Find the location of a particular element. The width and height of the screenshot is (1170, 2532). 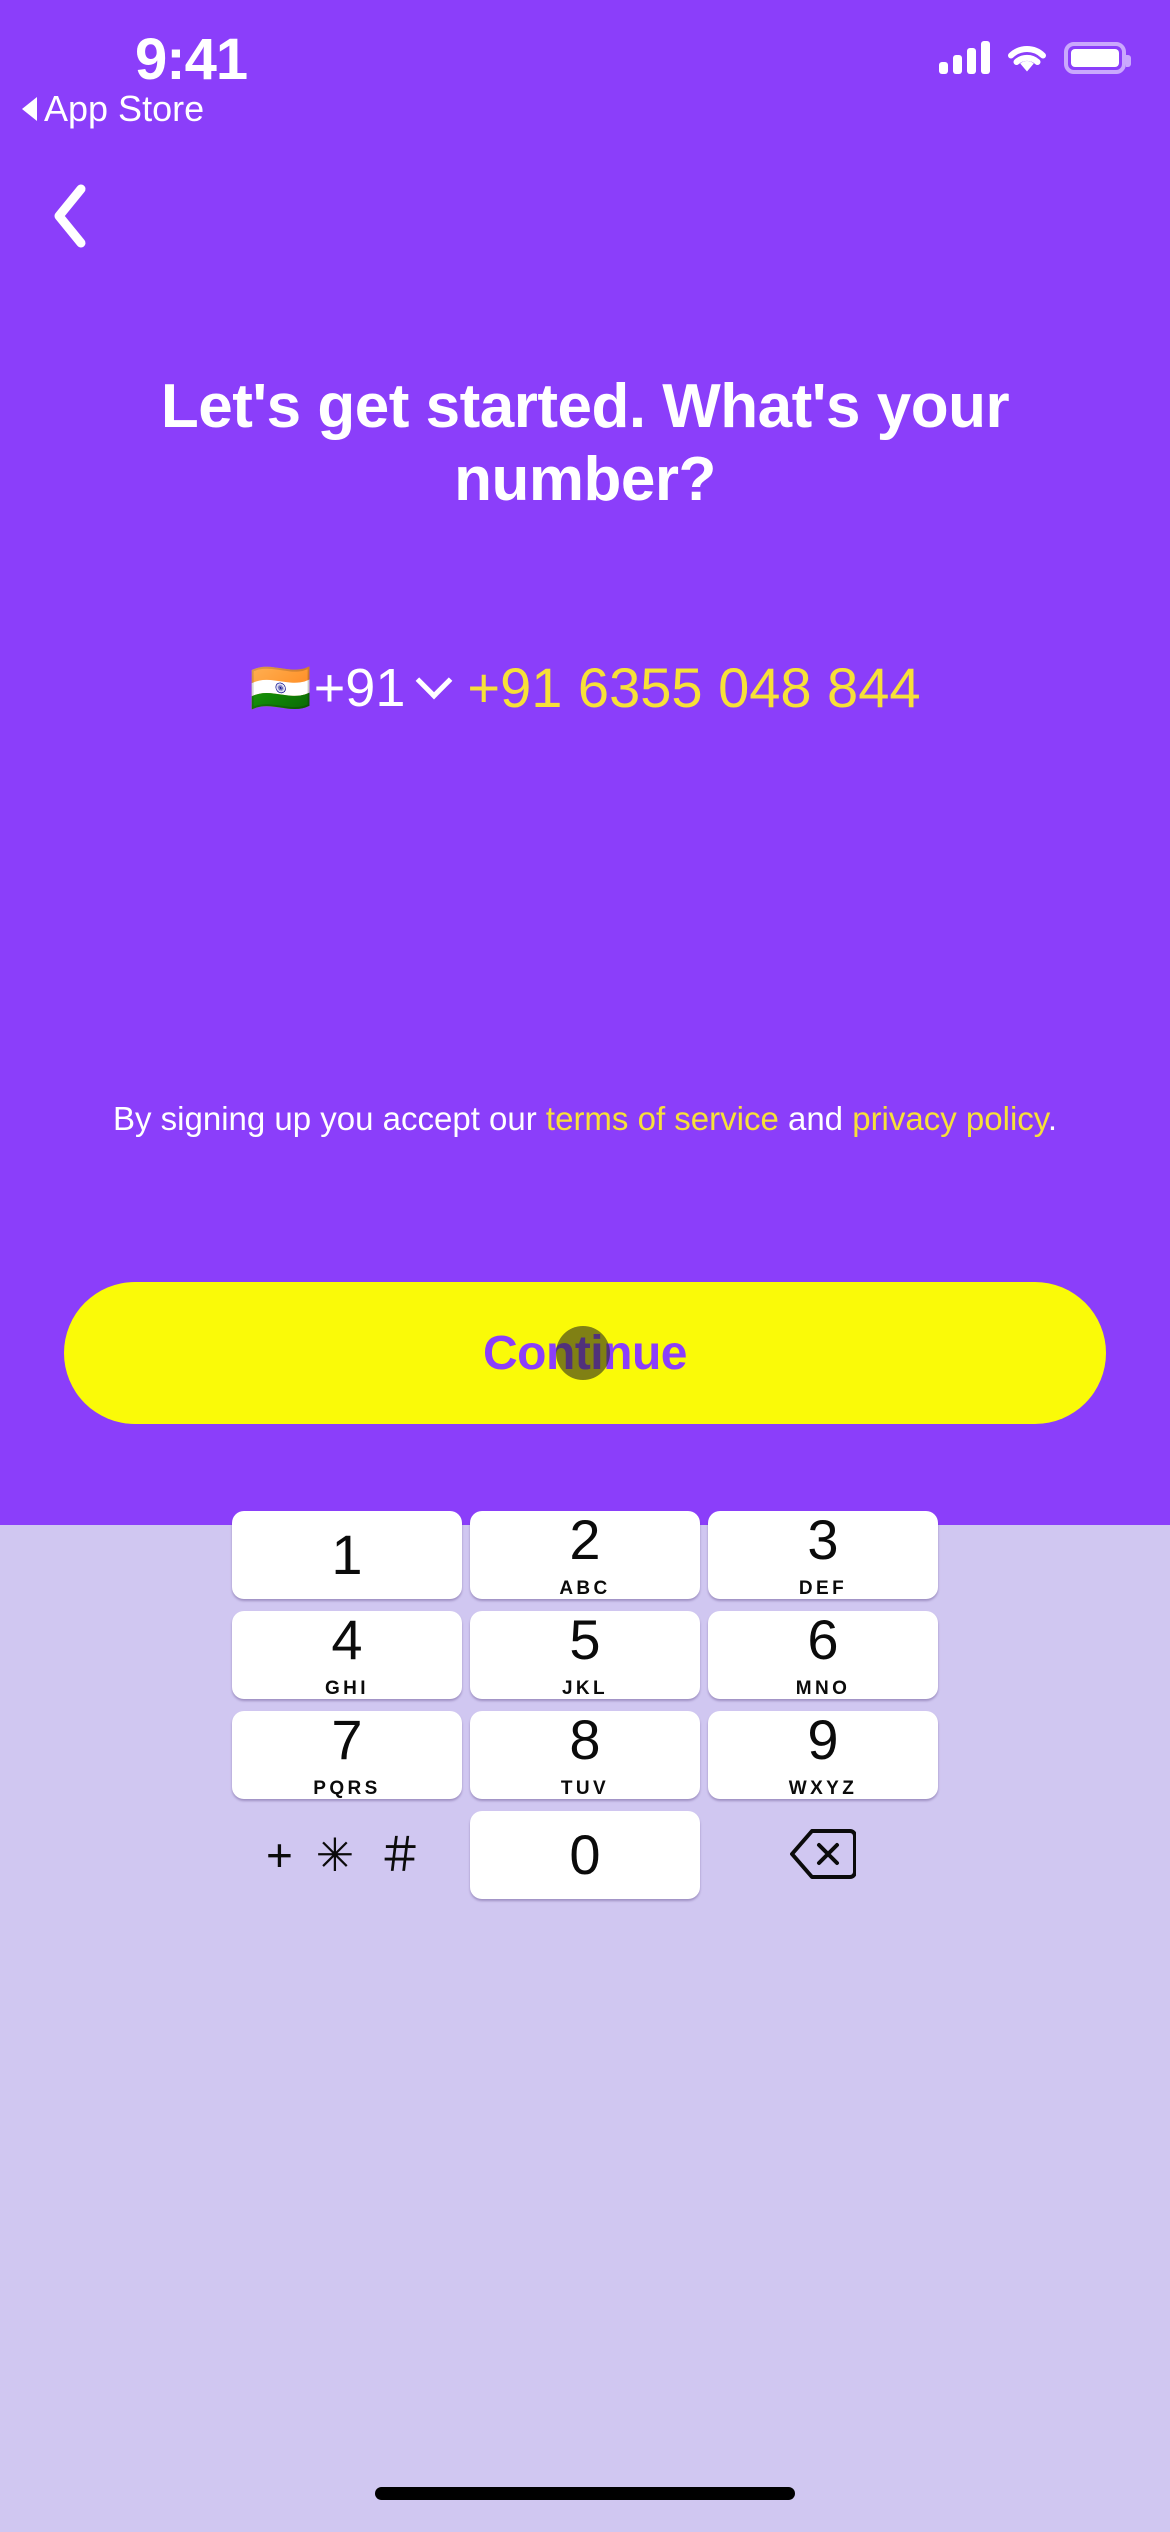

back-triangle-icon is located at coordinates (29, 109).